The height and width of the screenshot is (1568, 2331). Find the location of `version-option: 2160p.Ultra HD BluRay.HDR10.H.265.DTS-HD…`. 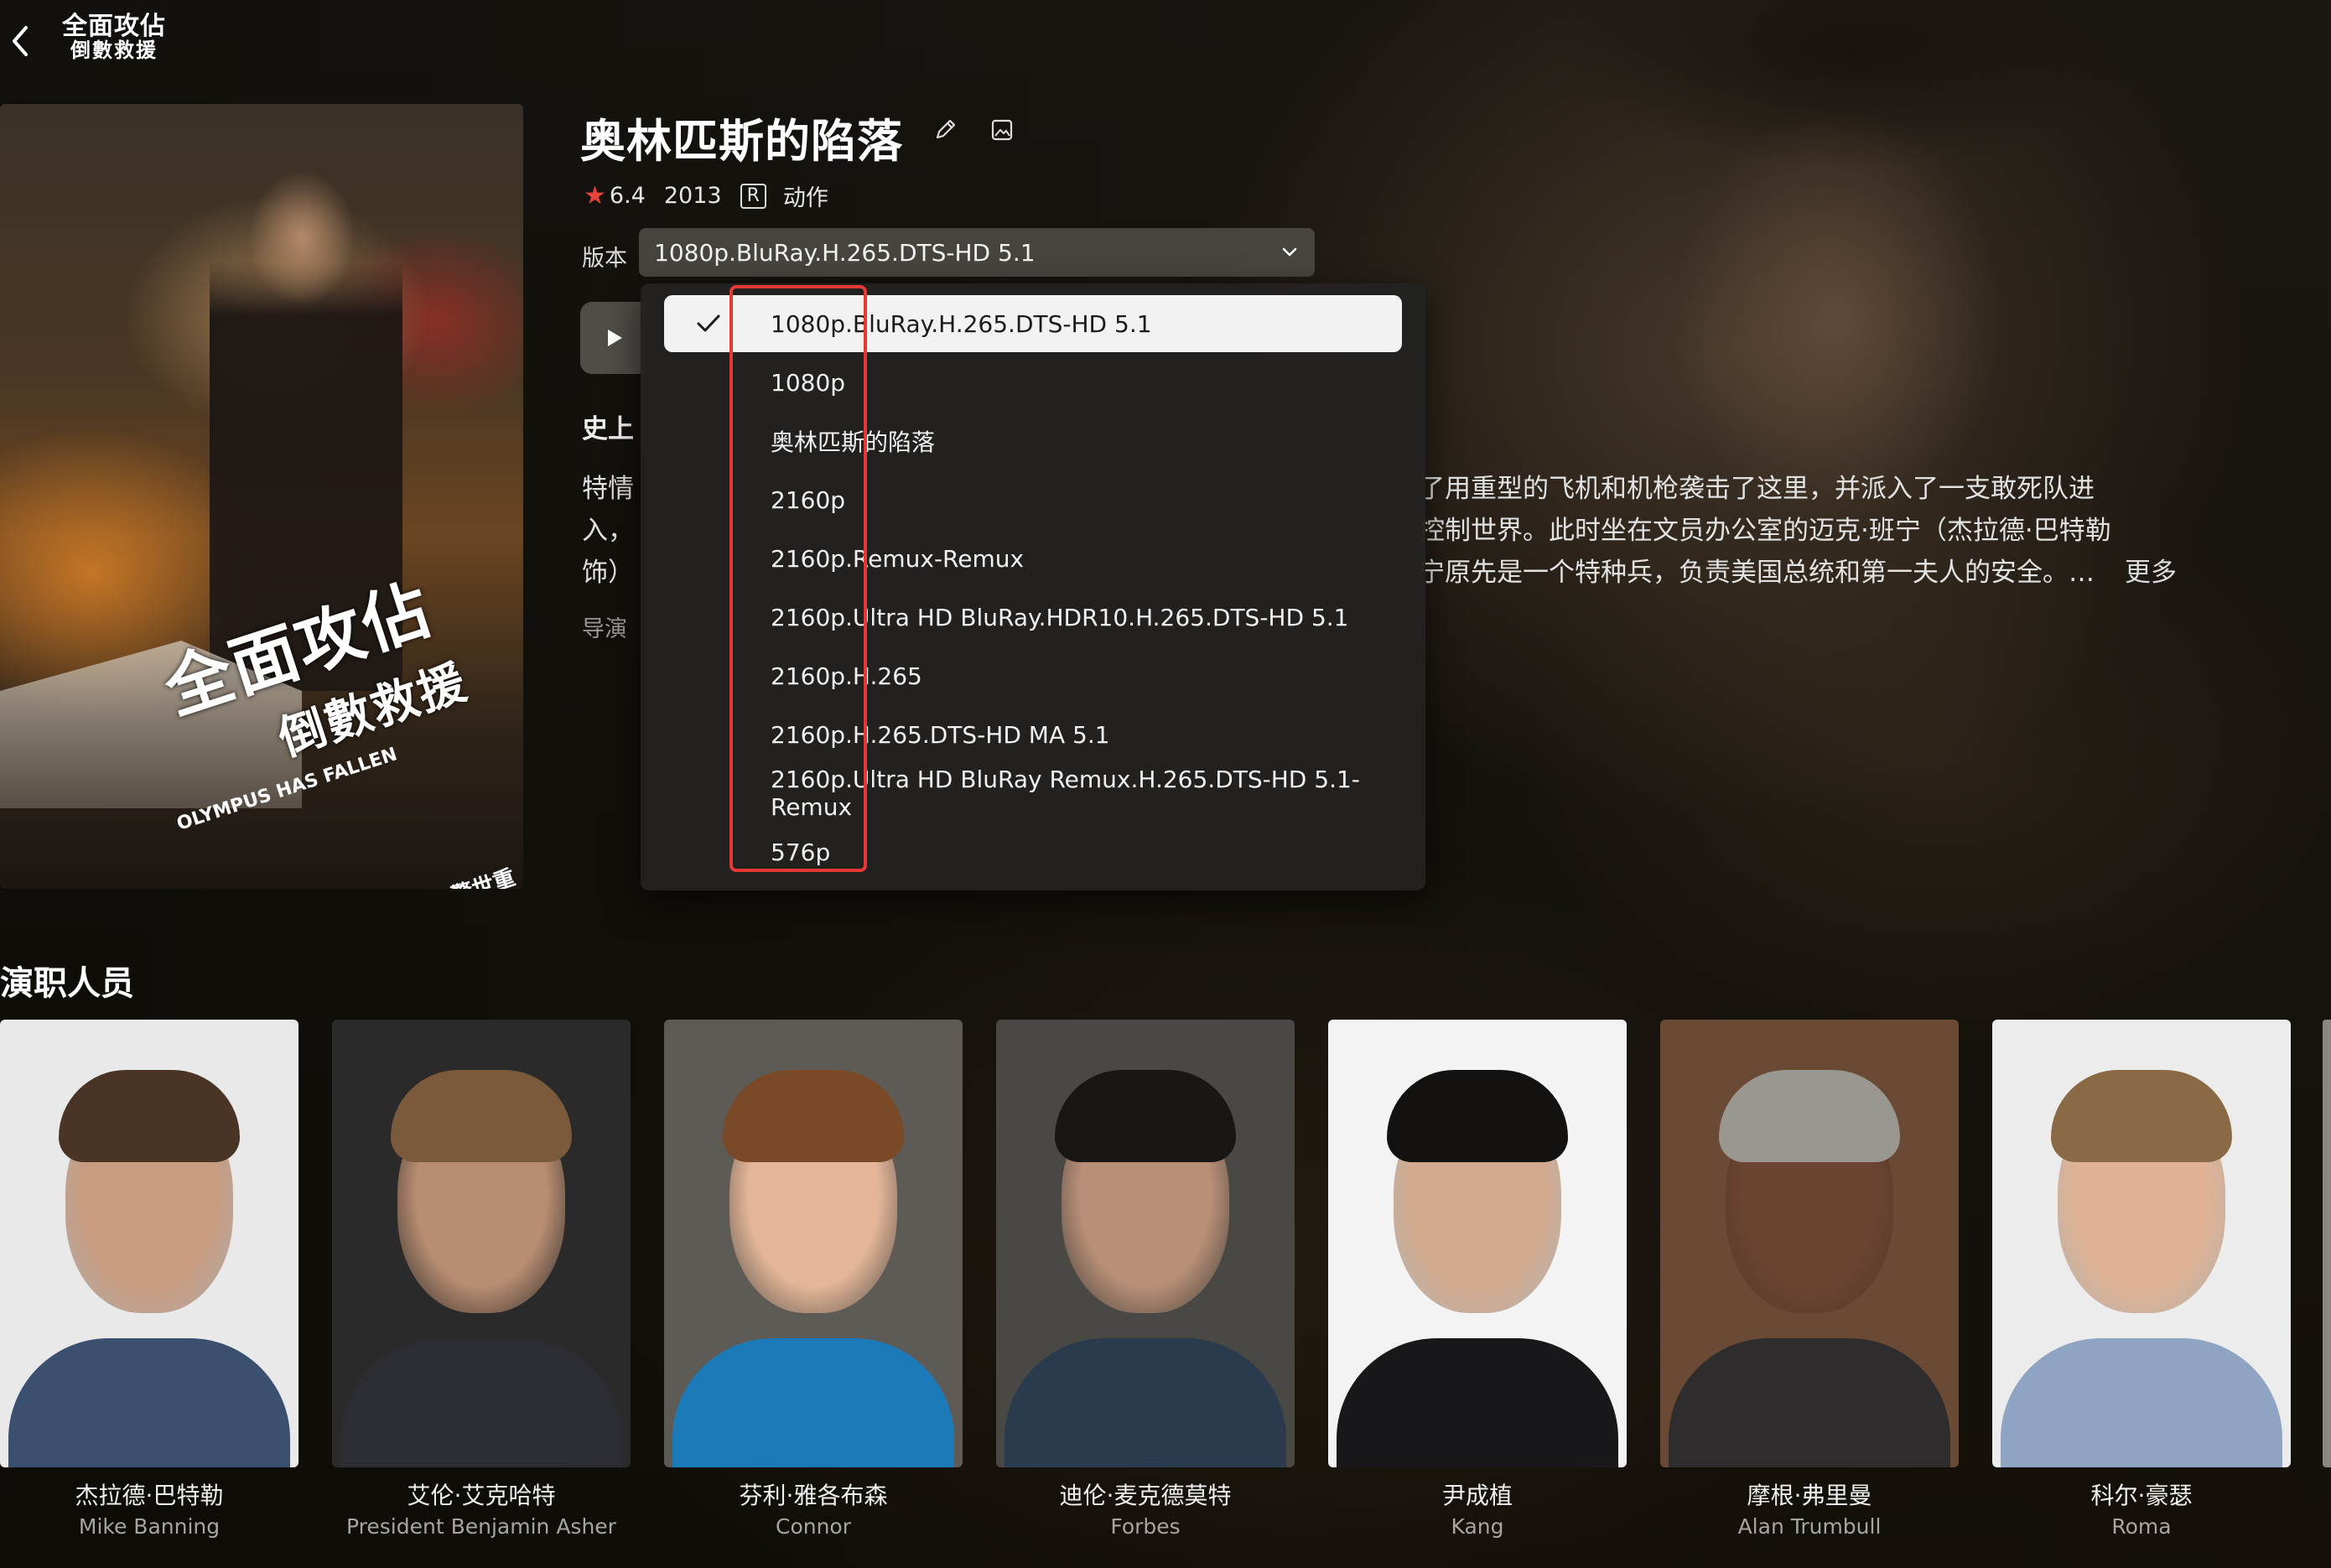

version-option: 2160p.Ultra HD BluRay.HDR10.H.265.DTS-HD… is located at coordinates (1033, 617).